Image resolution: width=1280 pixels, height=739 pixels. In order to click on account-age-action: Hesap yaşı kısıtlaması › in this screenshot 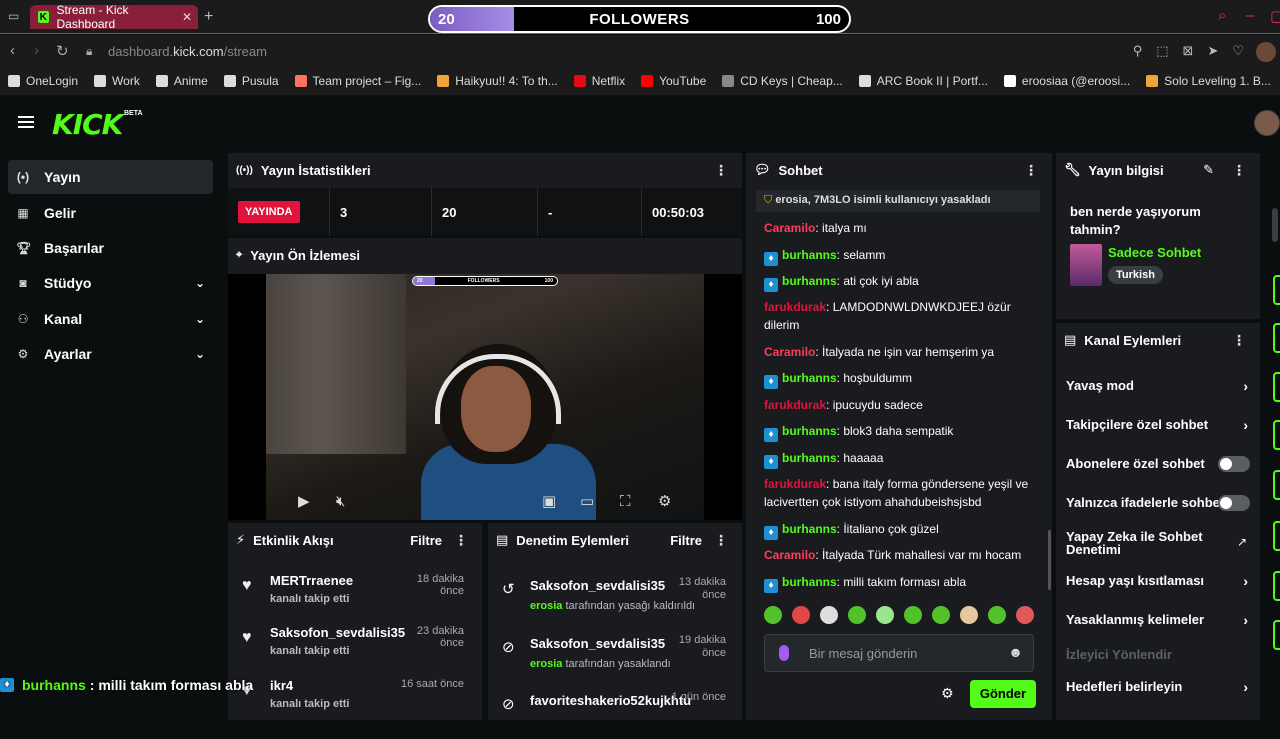, I will do `click(1158, 581)`.